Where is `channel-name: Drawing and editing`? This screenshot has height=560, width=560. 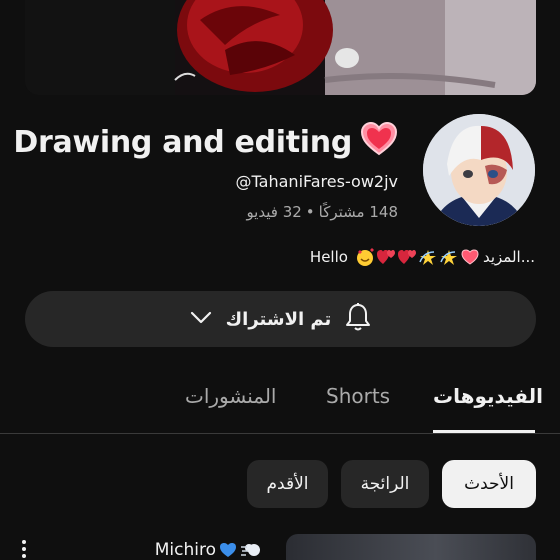 channel-name: Drawing and editing is located at coordinates (205, 142).